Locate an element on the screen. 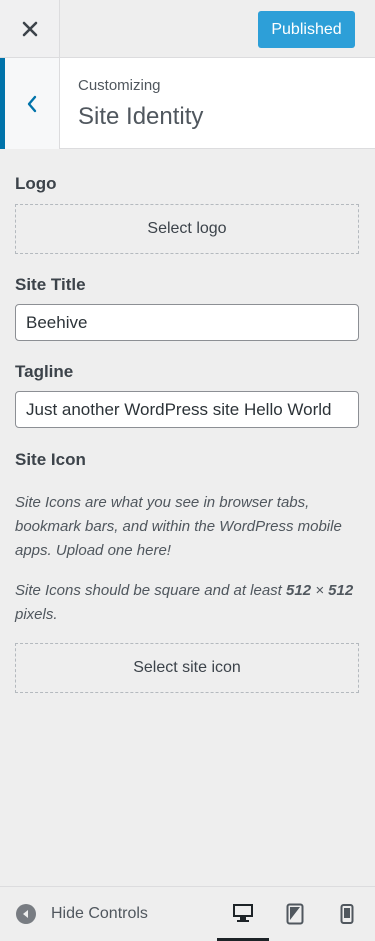  select-logo-button: Select logo is located at coordinates (187, 229).